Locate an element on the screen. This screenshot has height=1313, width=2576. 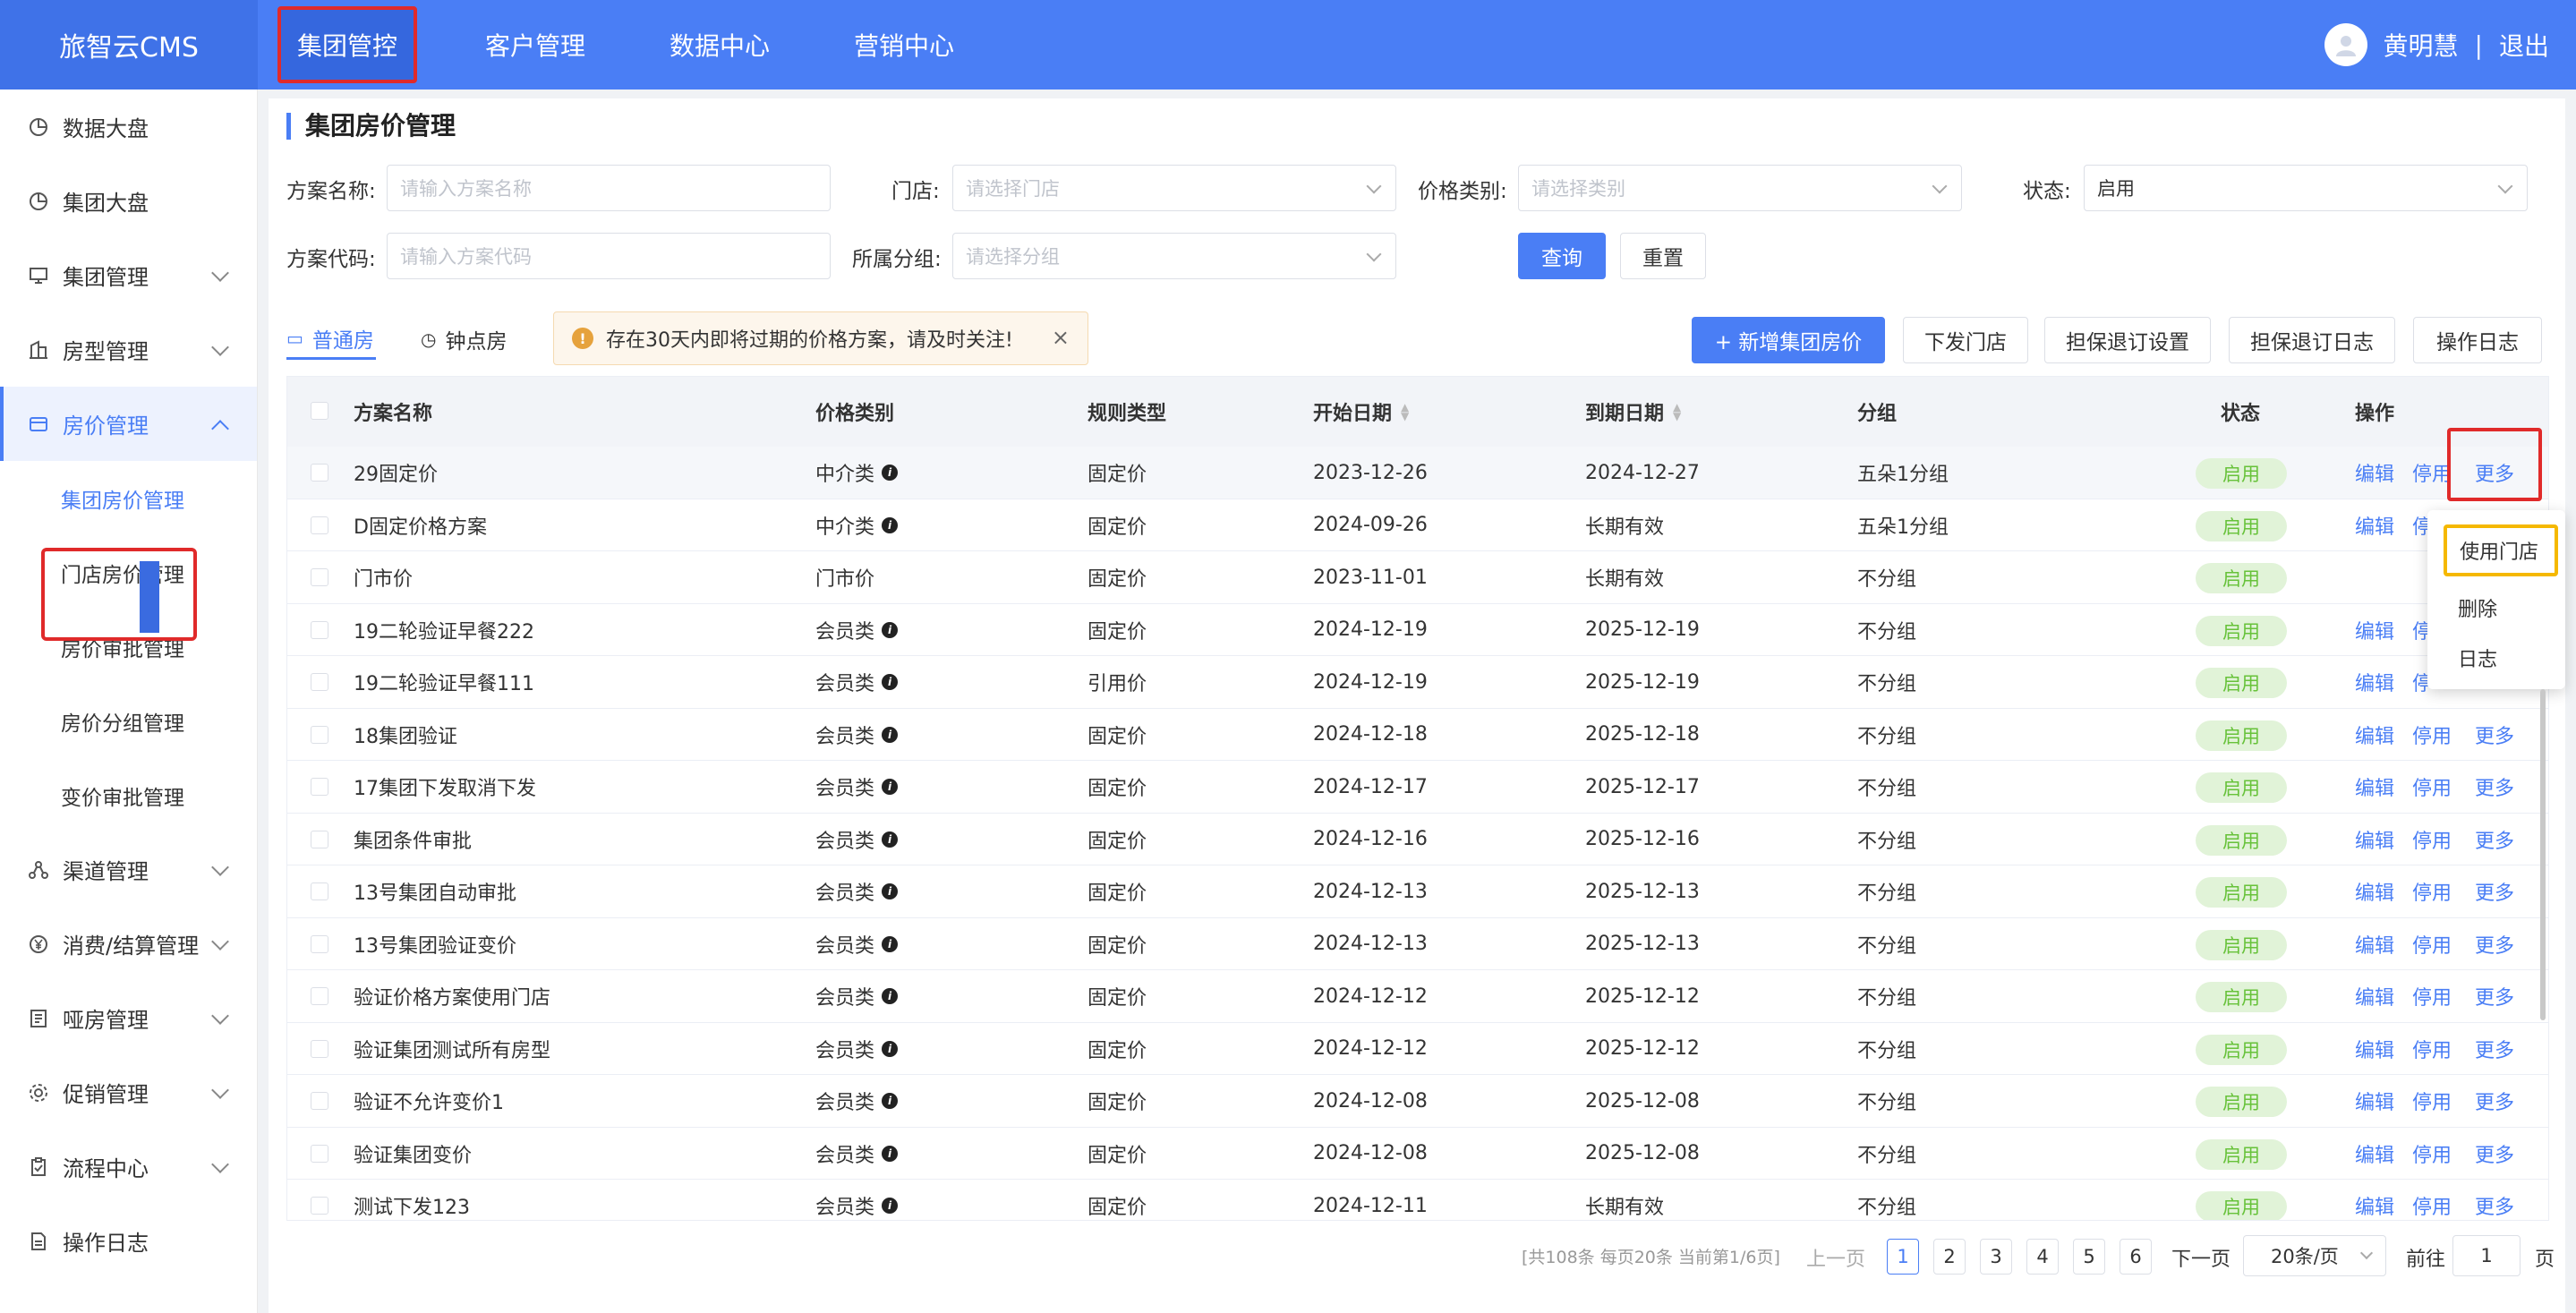
sidebar-item-promotion: 促销管理 is located at coordinates (128, 1092).